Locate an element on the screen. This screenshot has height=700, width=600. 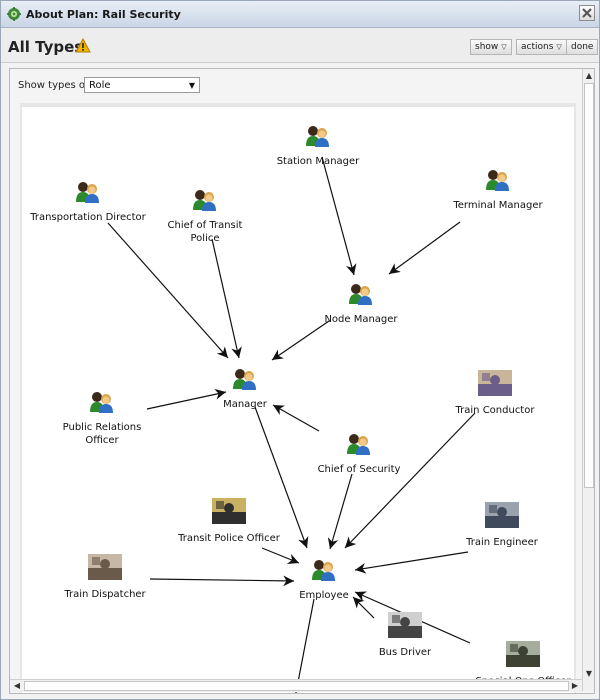
edge-terminal_manager-to-node_manager is located at coordinates (424, 248).